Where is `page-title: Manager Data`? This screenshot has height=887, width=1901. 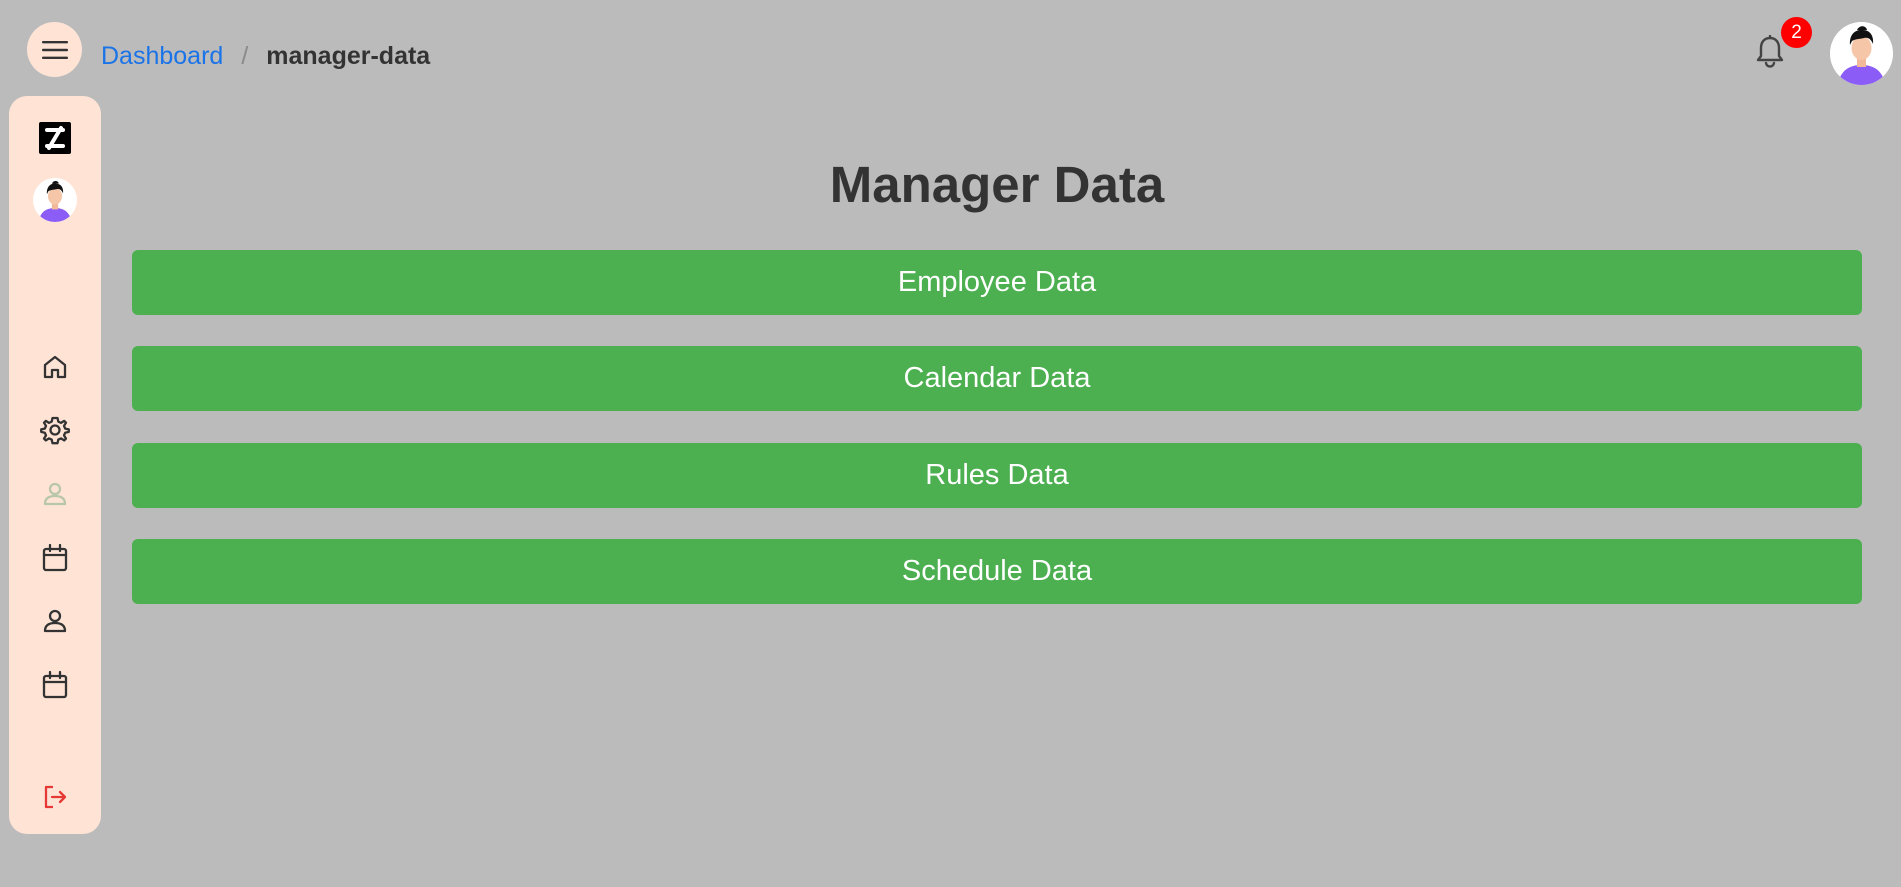 page-title: Manager Data is located at coordinates (997, 184).